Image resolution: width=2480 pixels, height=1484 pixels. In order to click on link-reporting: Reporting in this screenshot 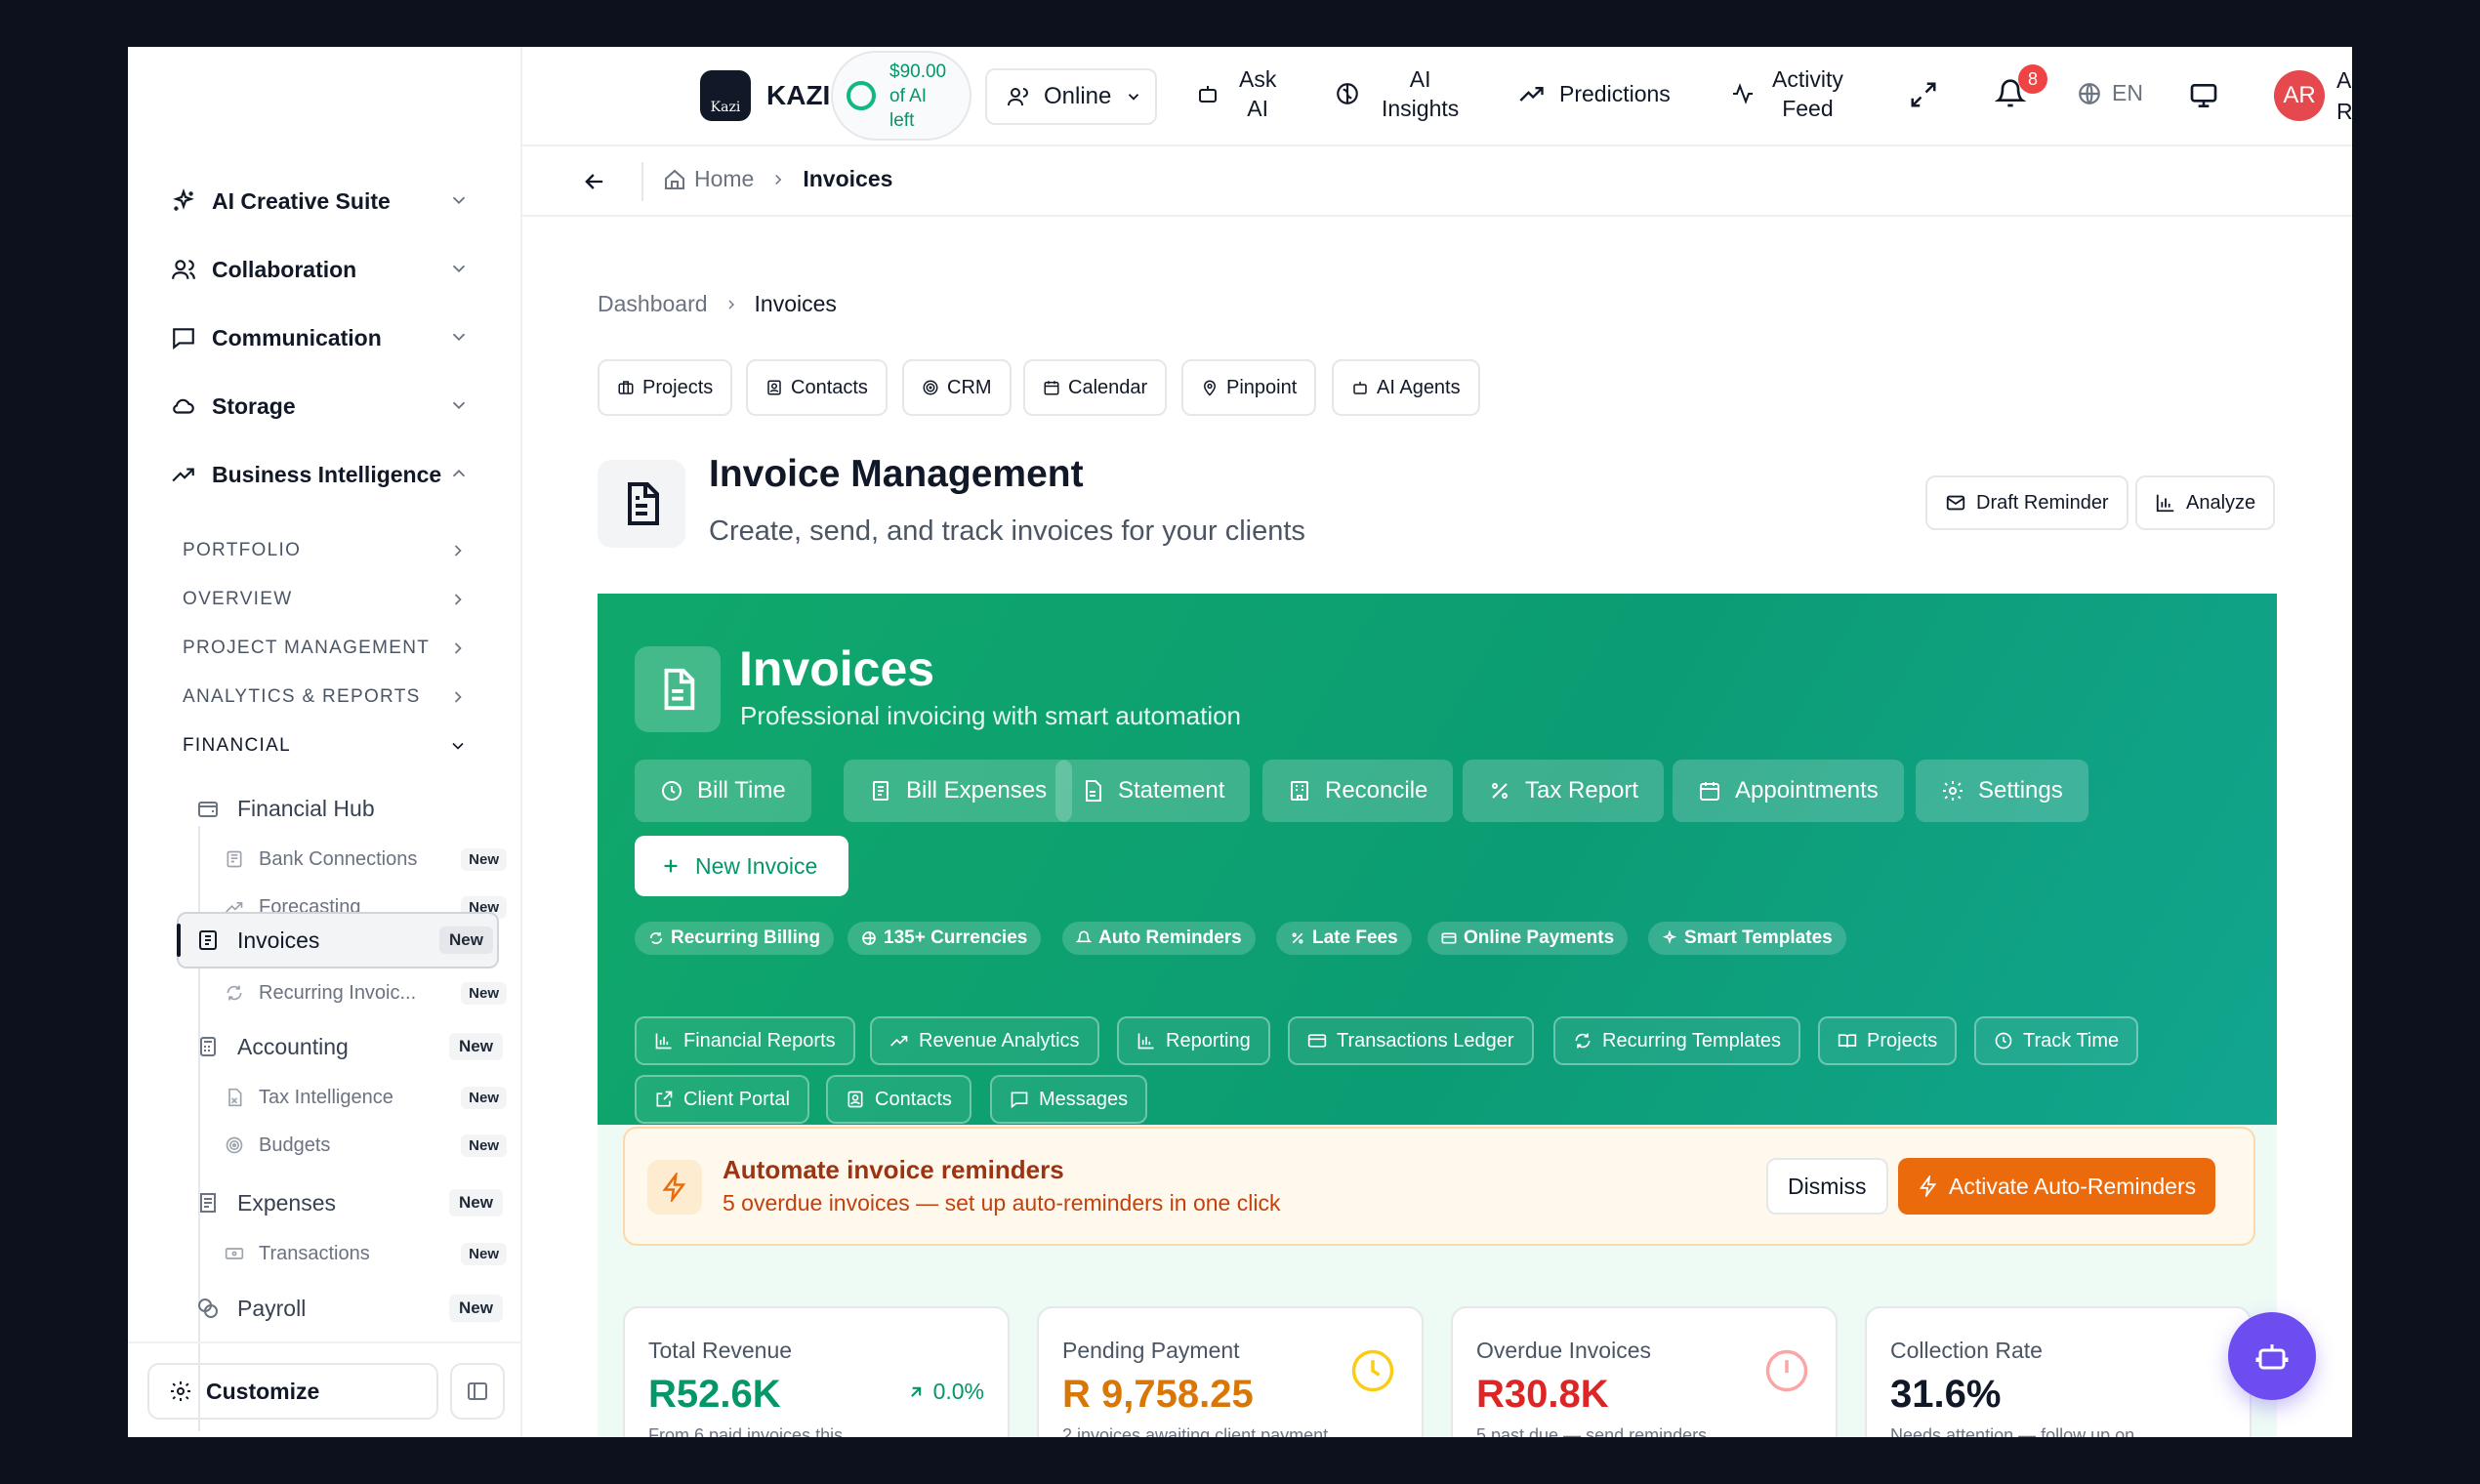, I will do `click(1193, 1040)`.